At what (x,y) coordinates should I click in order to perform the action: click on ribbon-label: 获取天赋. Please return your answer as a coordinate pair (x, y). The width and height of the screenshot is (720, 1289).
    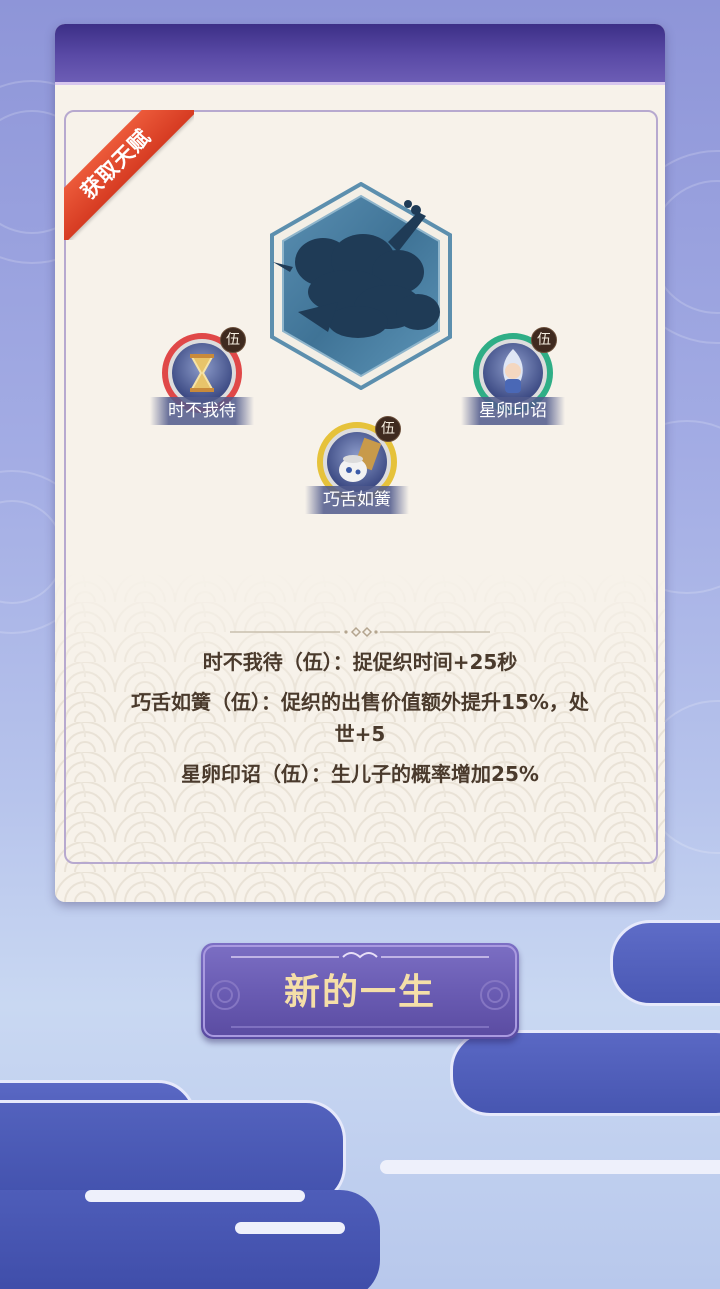
    Looking at the image, I should click on (129, 175).